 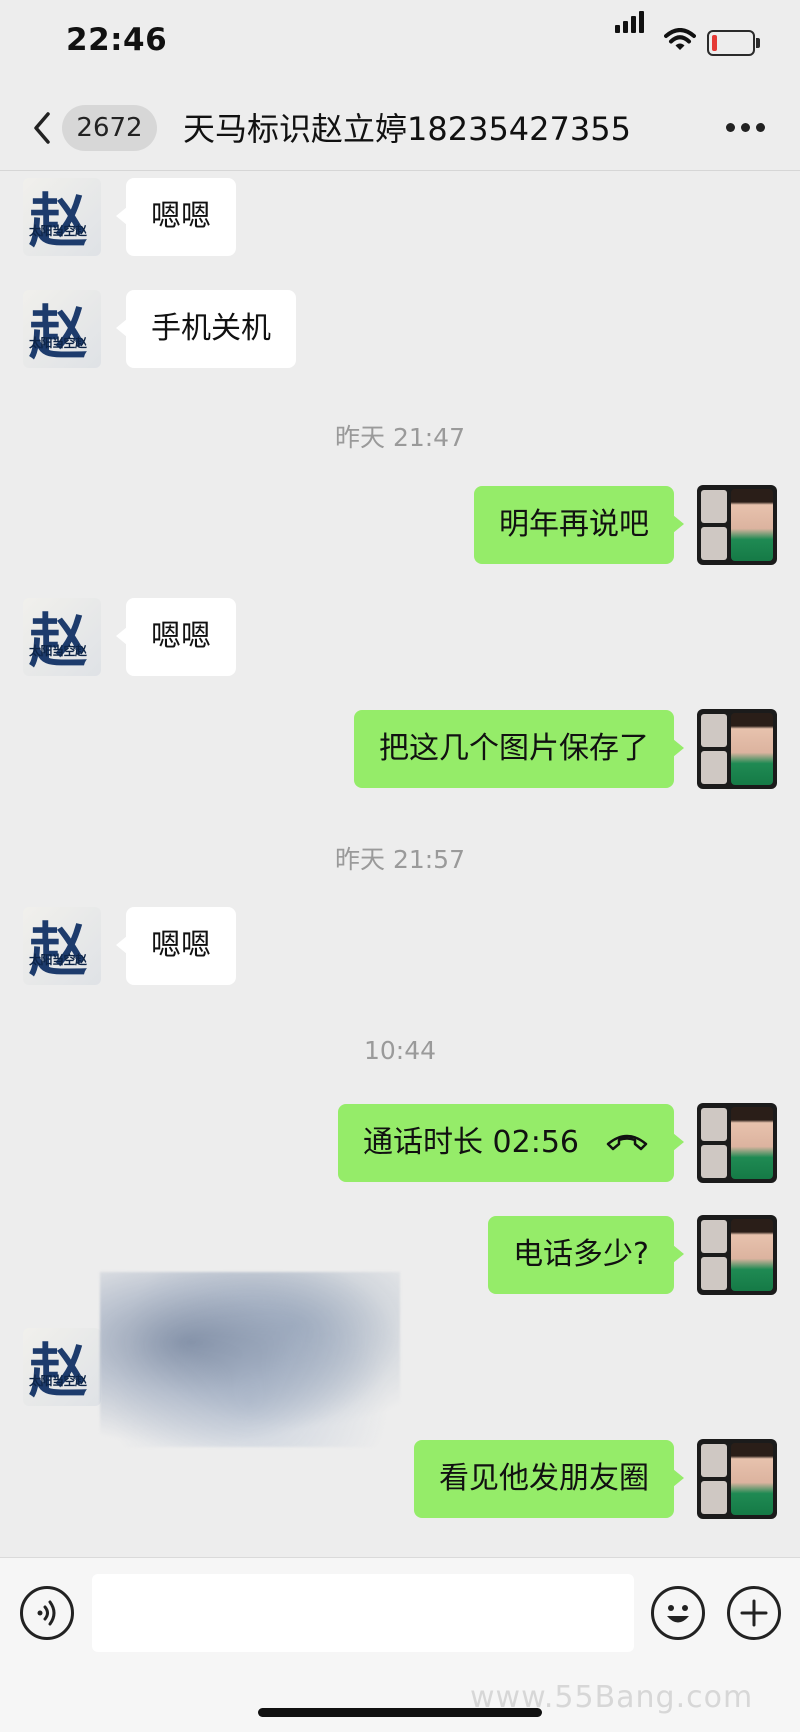 What do you see at coordinates (407, 129) in the screenshot?
I see `chat-title: 天马标识赵立婷18235427355` at bounding box center [407, 129].